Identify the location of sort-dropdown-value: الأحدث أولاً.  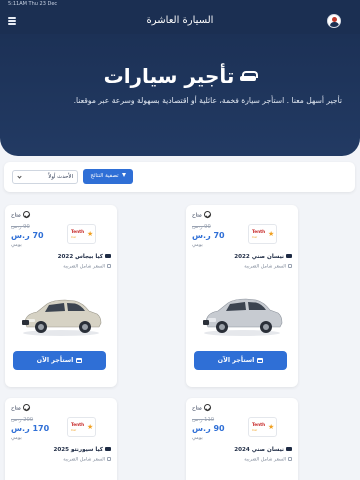
(60, 177).